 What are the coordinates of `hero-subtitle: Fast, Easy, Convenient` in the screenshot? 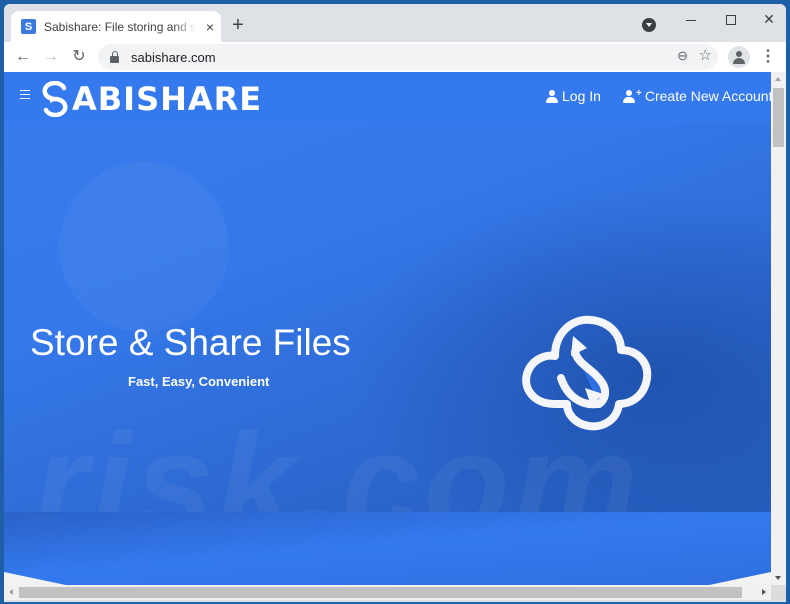 It's located at (199, 381).